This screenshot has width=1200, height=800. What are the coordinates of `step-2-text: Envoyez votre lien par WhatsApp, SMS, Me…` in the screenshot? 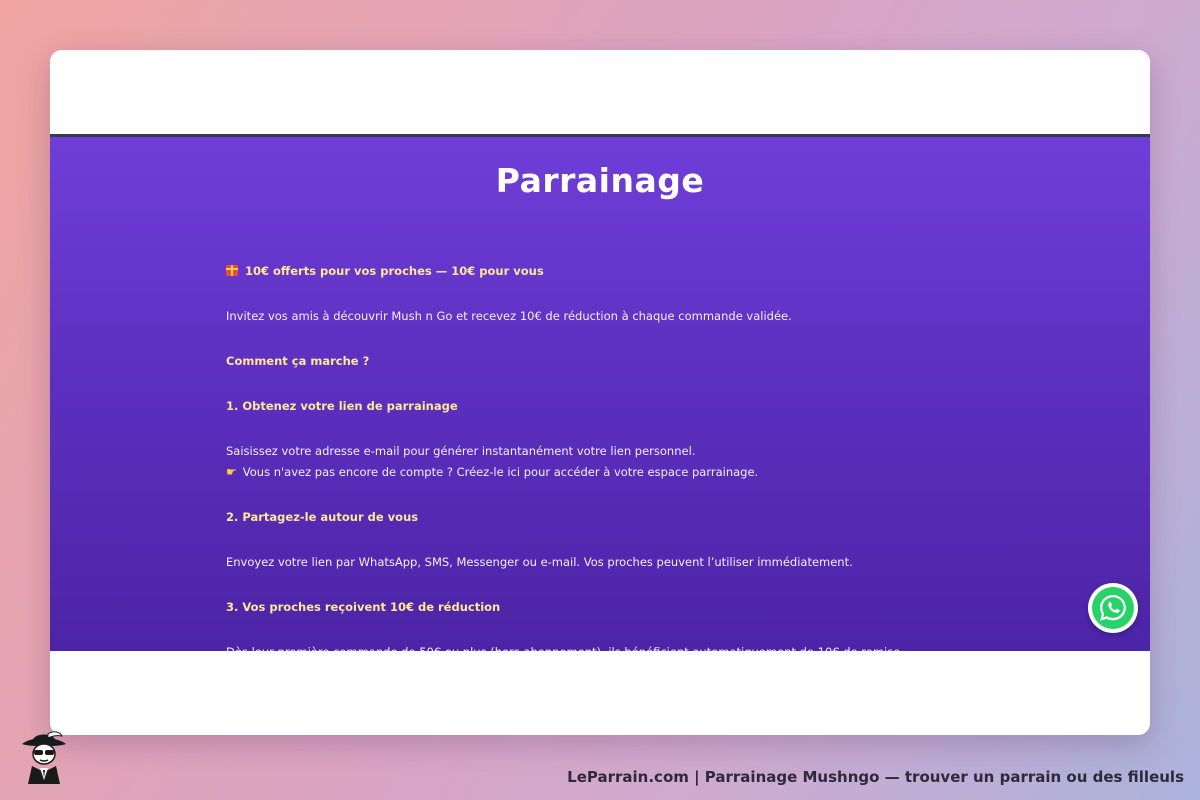 It's located at (539, 562).